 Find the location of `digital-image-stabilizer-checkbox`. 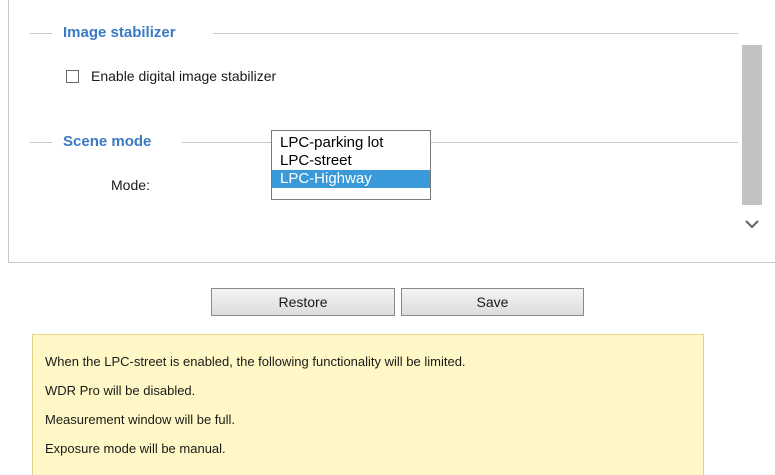

digital-image-stabilizer-checkbox is located at coordinates (72, 76).